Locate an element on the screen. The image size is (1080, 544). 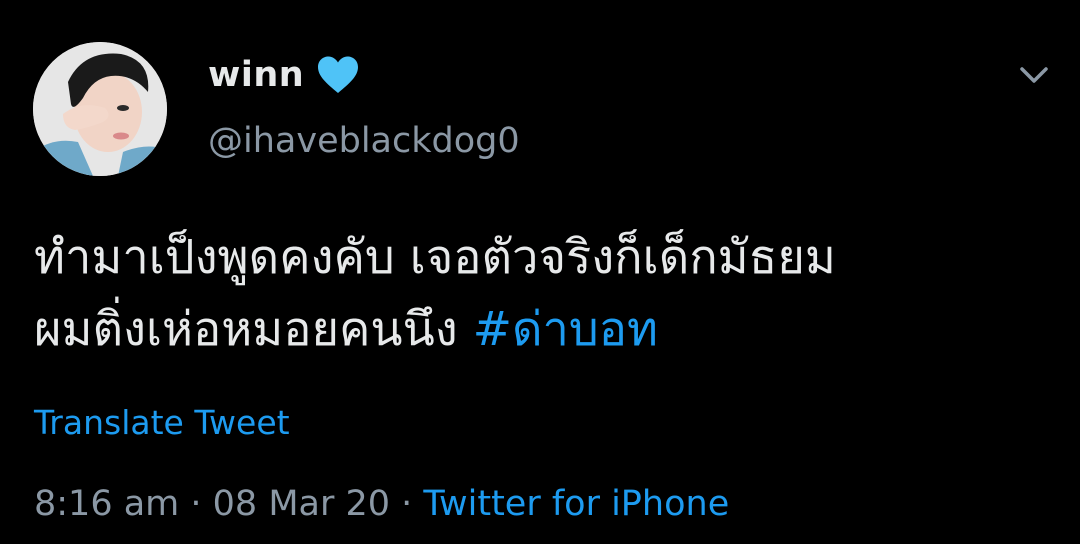
blue-heart-icon is located at coordinates (338, 75).